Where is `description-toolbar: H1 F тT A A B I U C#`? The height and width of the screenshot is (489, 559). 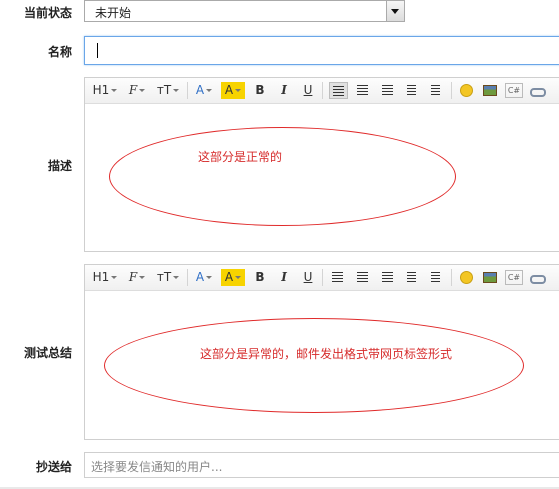 description-toolbar: H1 F тT A A B I U C# is located at coordinates (322, 91).